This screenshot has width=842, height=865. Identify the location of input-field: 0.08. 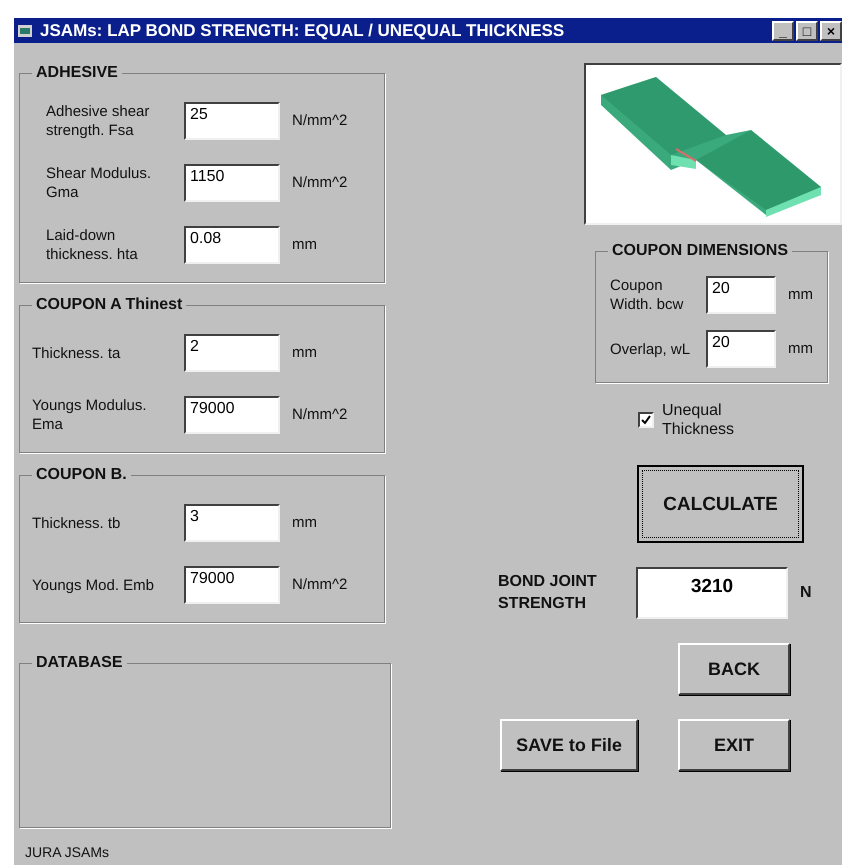
(232, 245).